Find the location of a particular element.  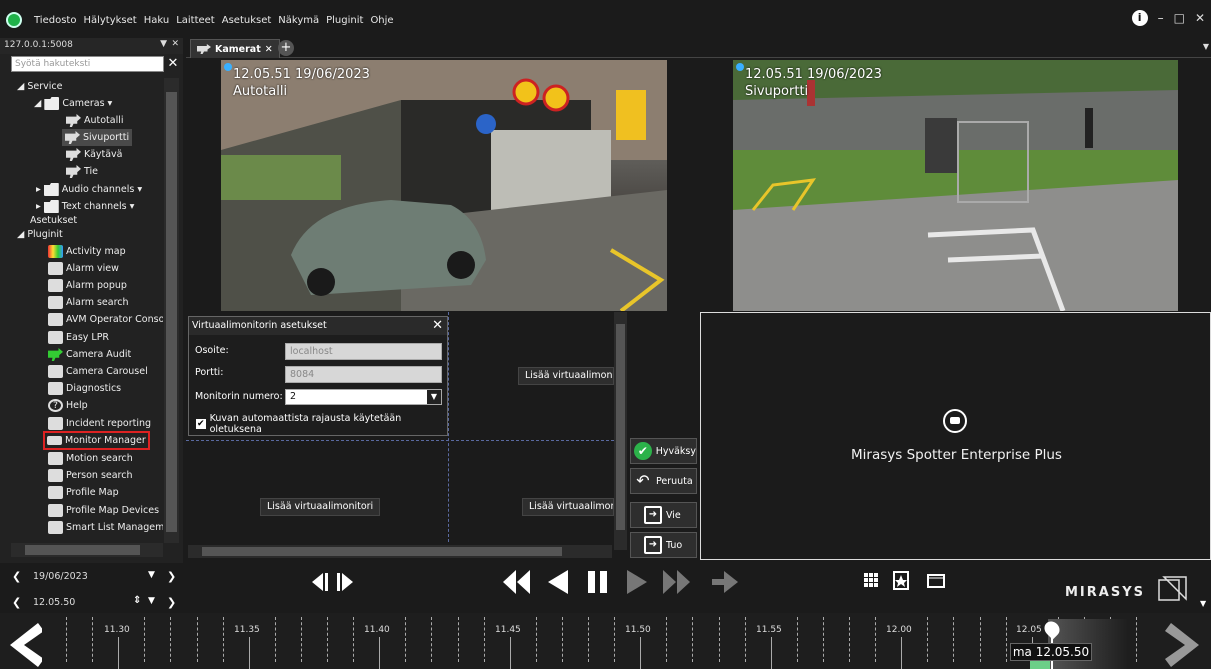

menu-nakyma: Näkymä is located at coordinates (298, 20).